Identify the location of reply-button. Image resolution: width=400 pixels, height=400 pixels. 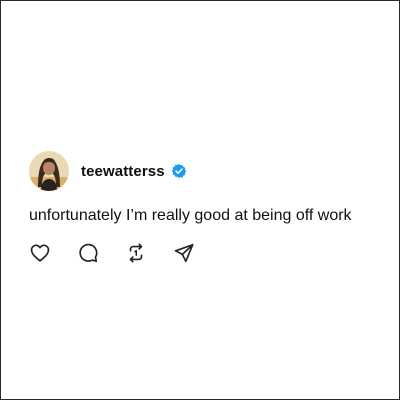
(88, 253).